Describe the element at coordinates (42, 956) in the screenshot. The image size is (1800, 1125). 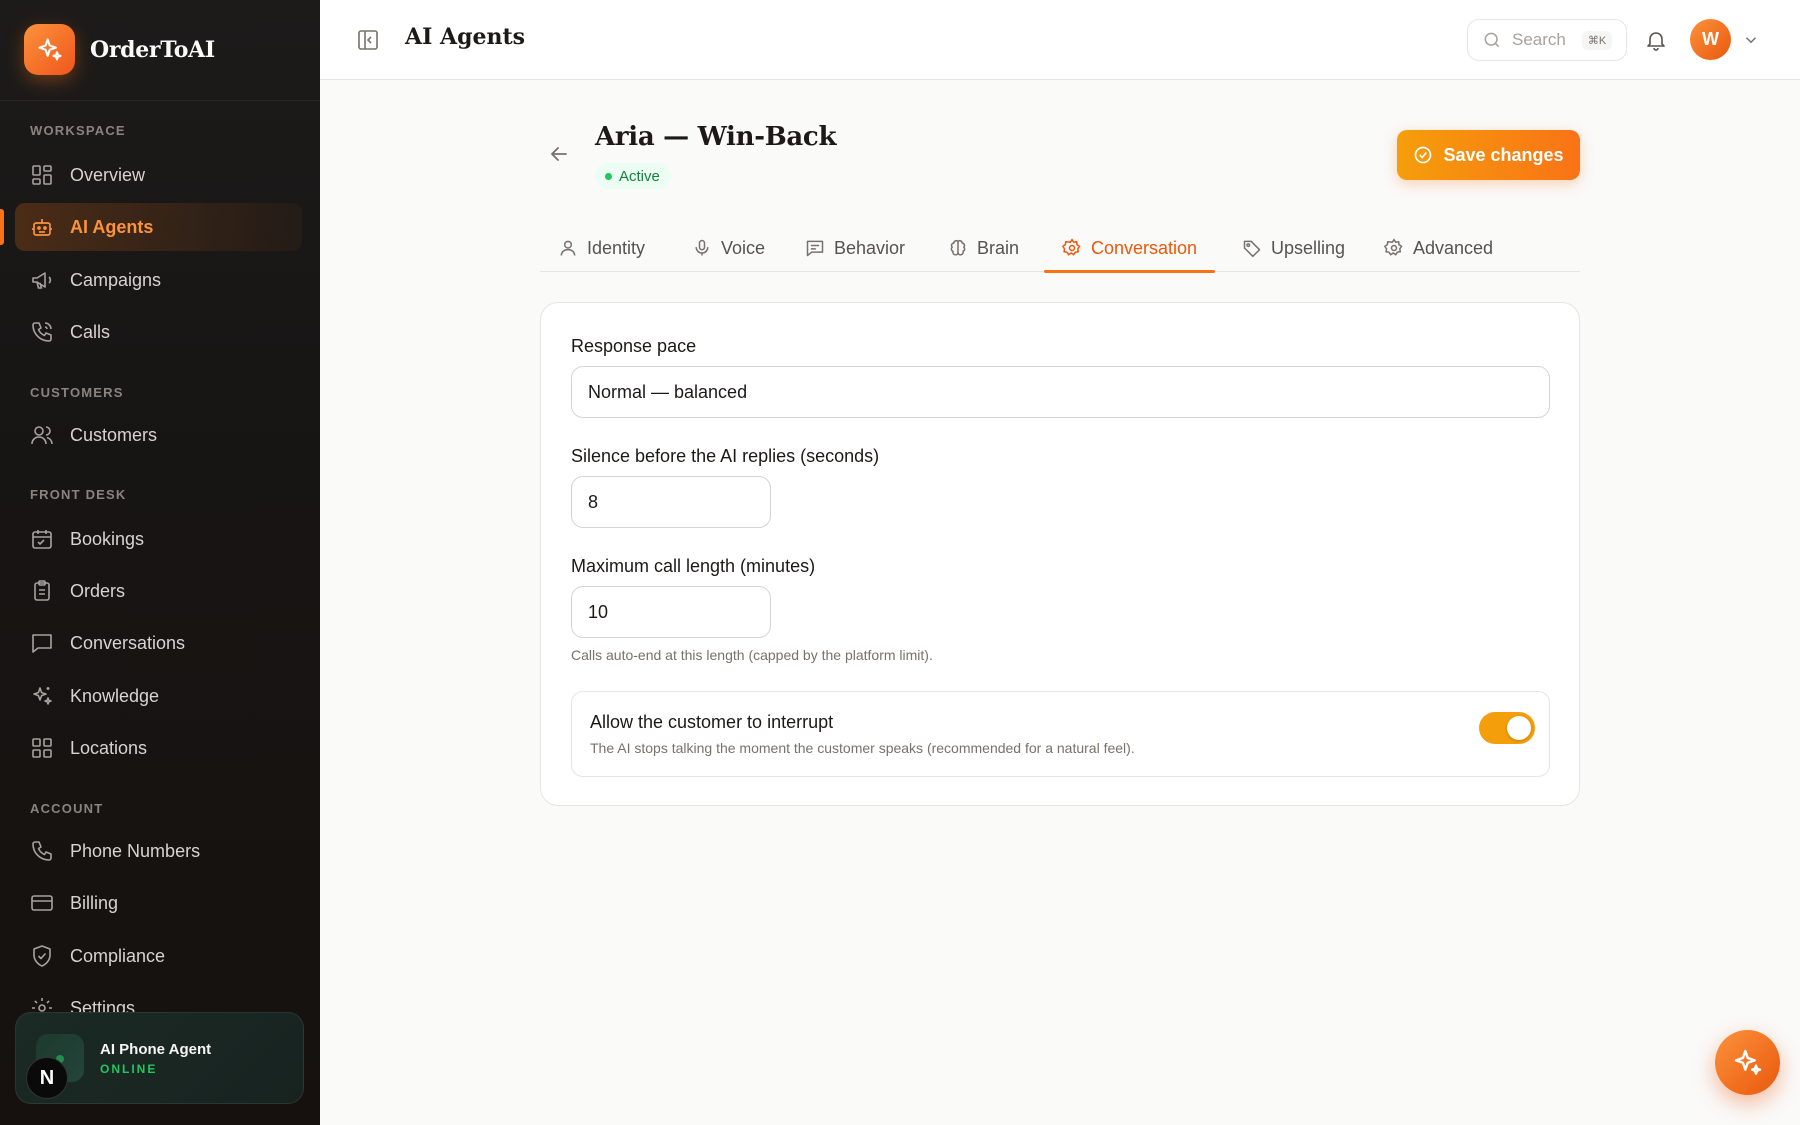
I see `shield-check-icon` at that location.